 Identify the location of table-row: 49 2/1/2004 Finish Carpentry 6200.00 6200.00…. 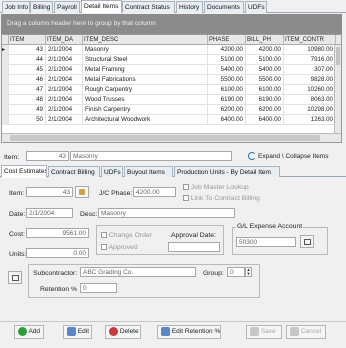
(171, 110).